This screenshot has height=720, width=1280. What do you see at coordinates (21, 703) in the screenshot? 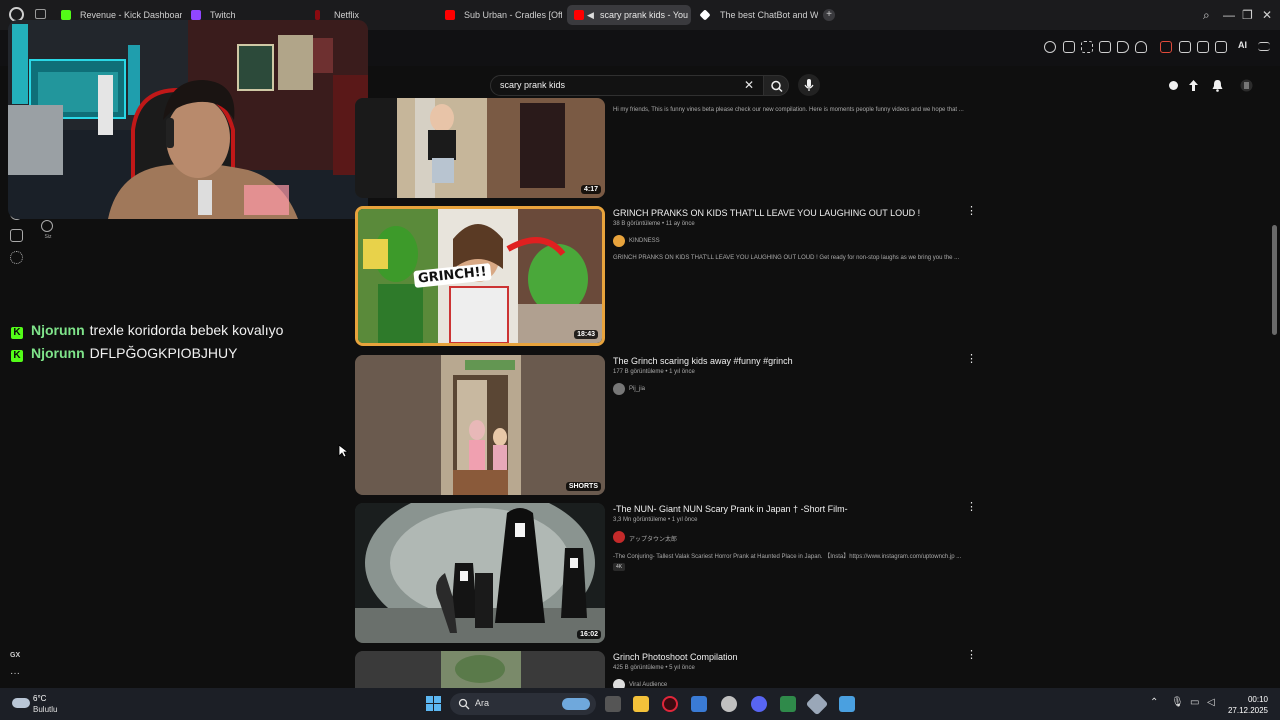
I see `cloud-icon` at bounding box center [21, 703].